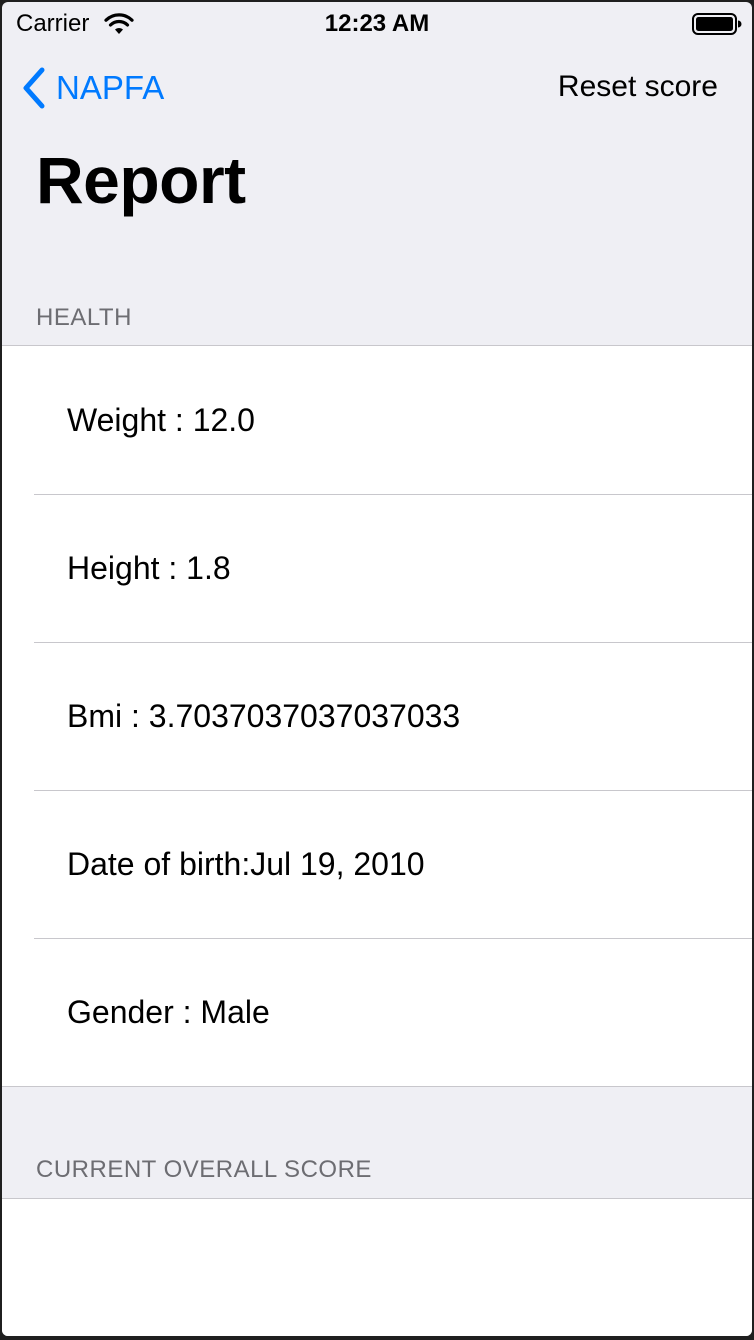 The width and height of the screenshot is (754, 1340). Describe the element at coordinates (168, 1012) in the screenshot. I see `gender-label: Gender : Male` at that location.